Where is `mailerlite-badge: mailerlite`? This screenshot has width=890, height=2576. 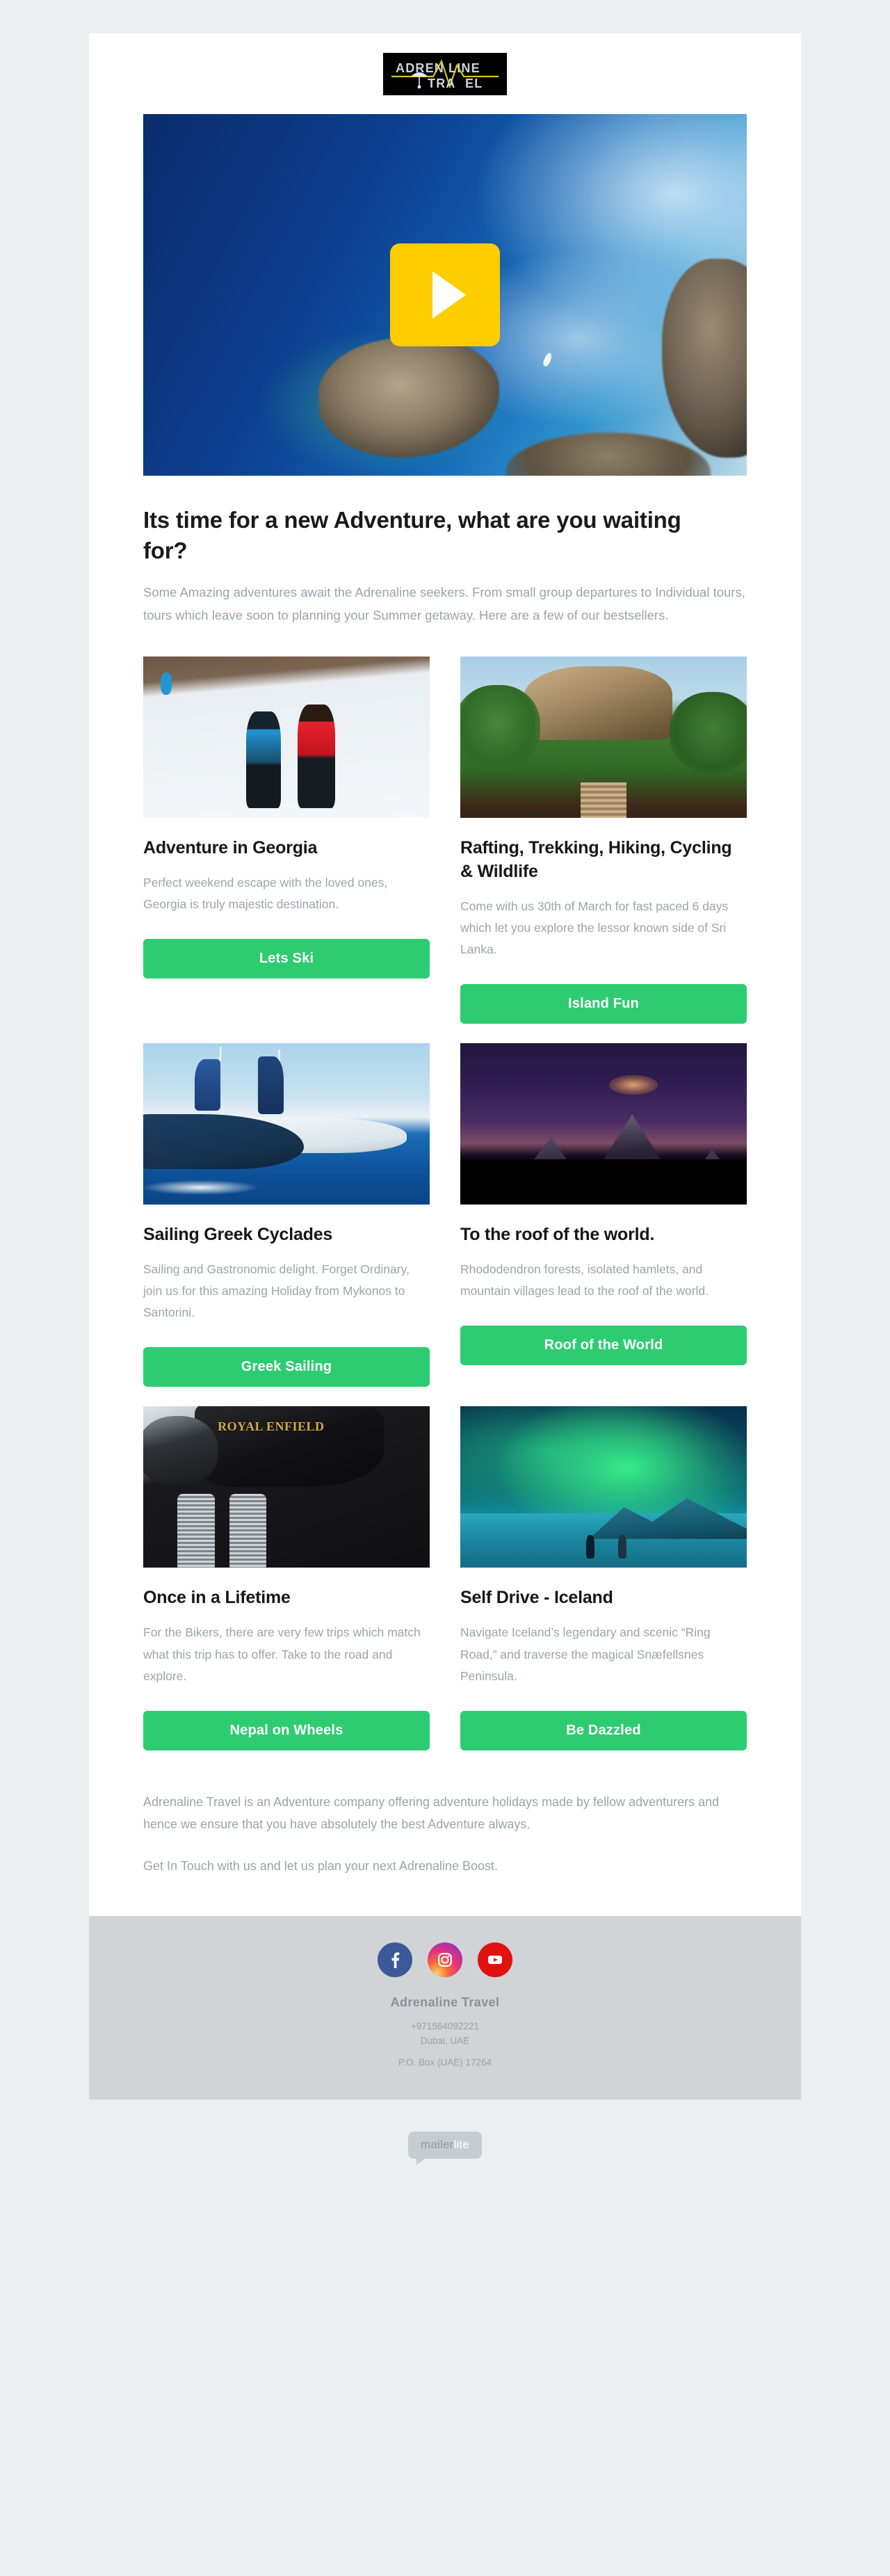
mailerlite-badge: mailerlite is located at coordinates (445, 2148).